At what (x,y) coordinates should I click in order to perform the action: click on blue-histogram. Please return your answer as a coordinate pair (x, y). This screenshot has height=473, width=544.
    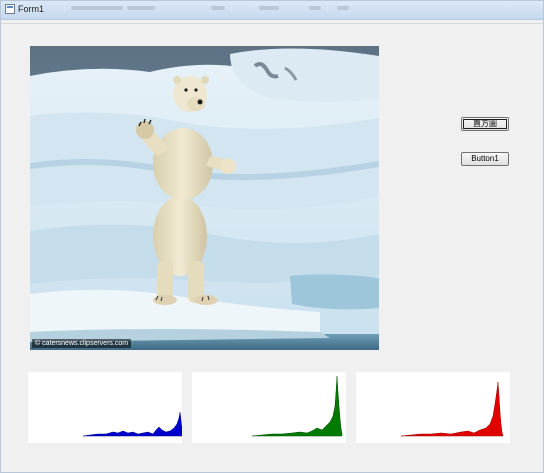
    Looking at the image, I should click on (105, 407).